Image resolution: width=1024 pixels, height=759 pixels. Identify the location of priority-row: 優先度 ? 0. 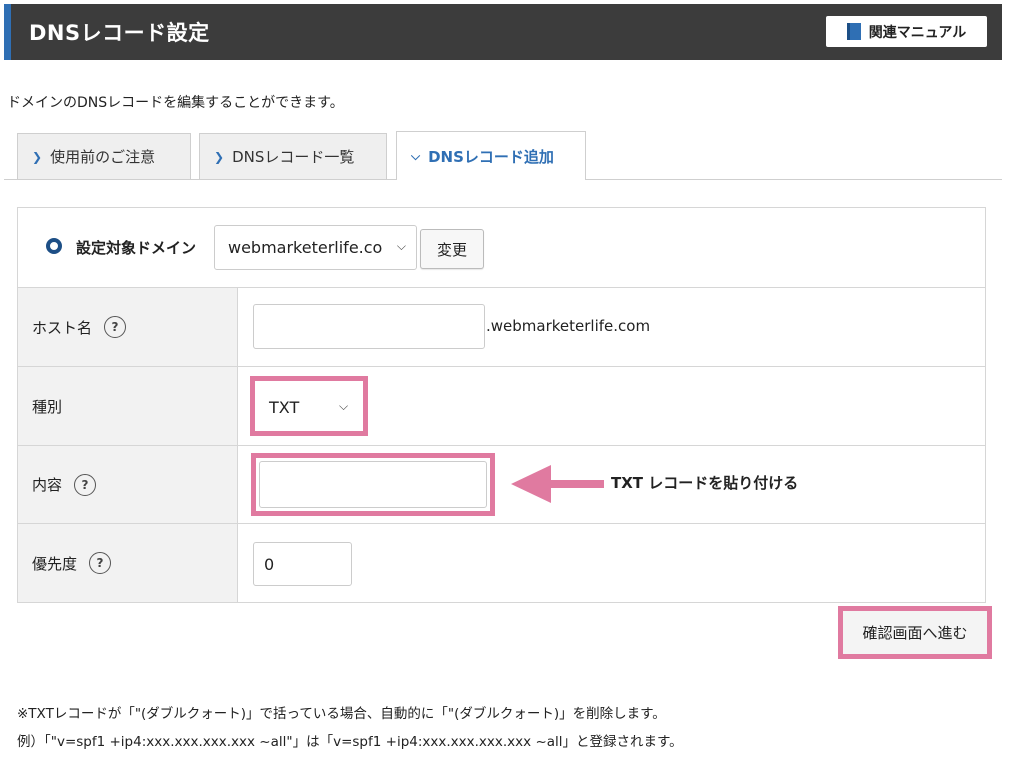
(501, 563).